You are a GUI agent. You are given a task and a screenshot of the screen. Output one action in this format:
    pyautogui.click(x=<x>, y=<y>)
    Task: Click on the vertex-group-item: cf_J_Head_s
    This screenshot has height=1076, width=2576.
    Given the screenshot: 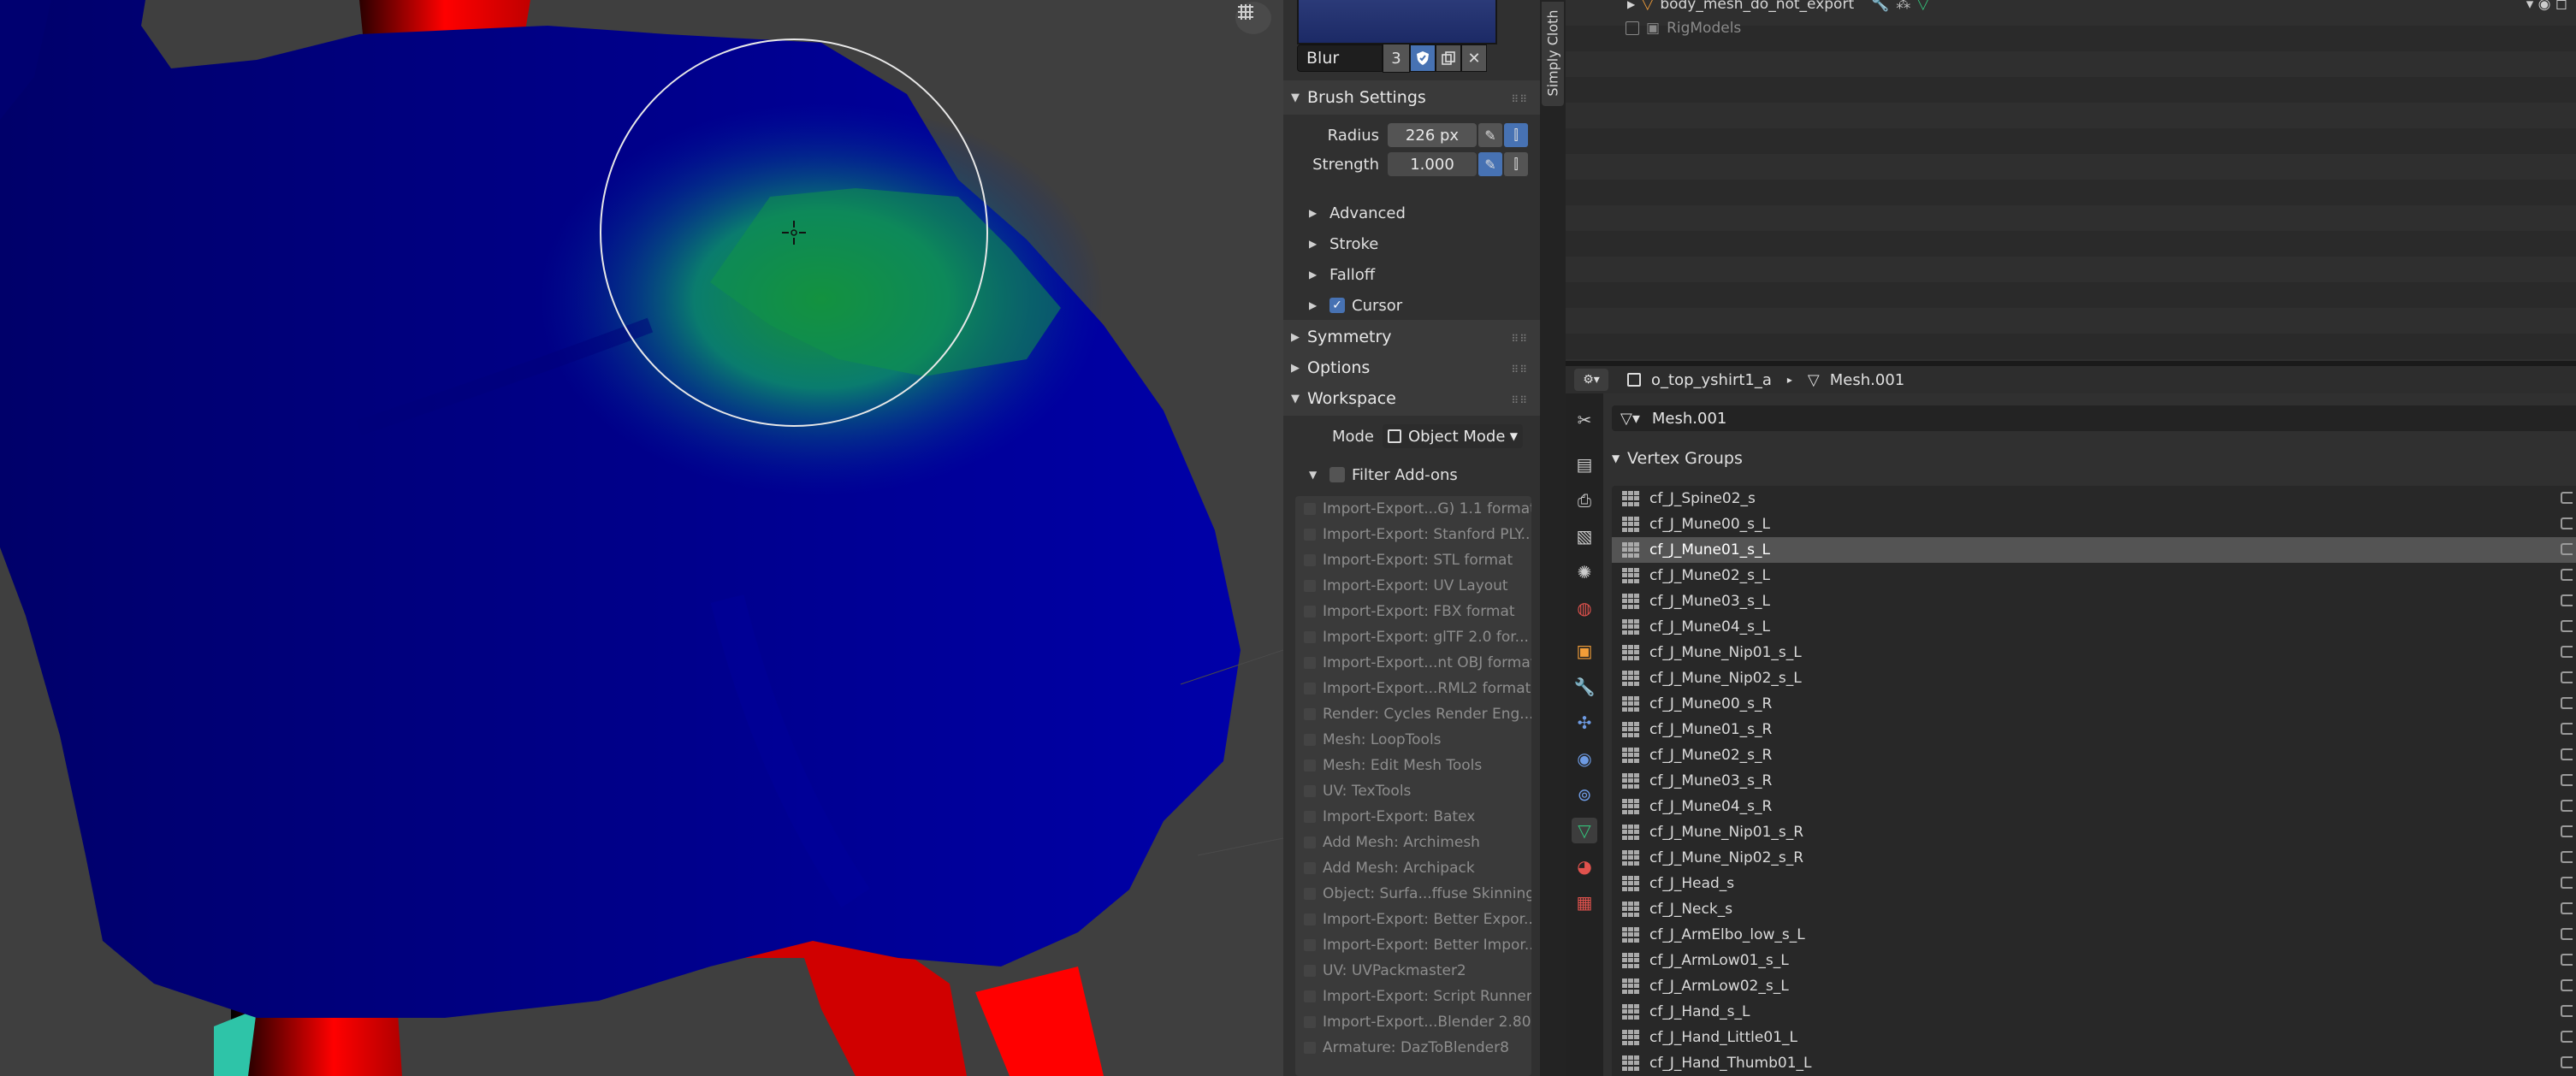 What is the action you would take?
    pyautogui.click(x=2094, y=883)
    